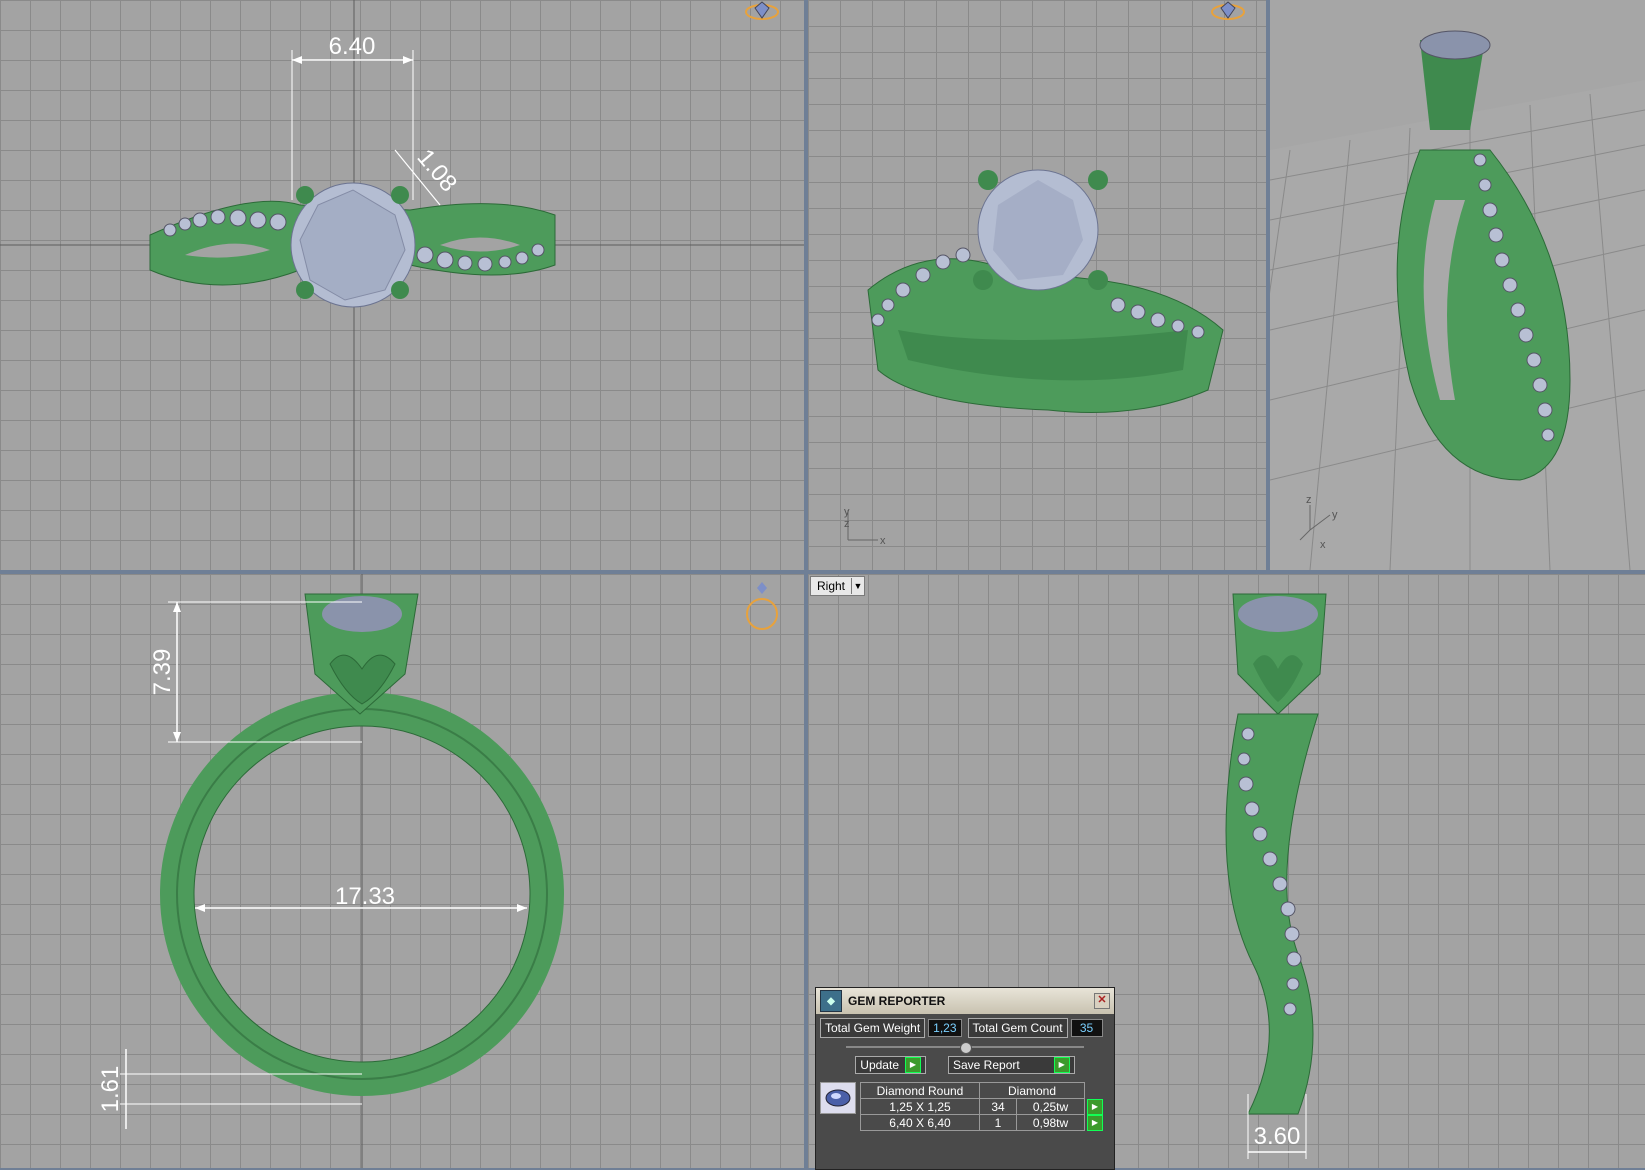 This screenshot has width=1645, height=1170. What do you see at coordinates (986, 1065) in the screenshot?
I see `save-report-button-label: Save Report` at bounding box center [986, 1065].